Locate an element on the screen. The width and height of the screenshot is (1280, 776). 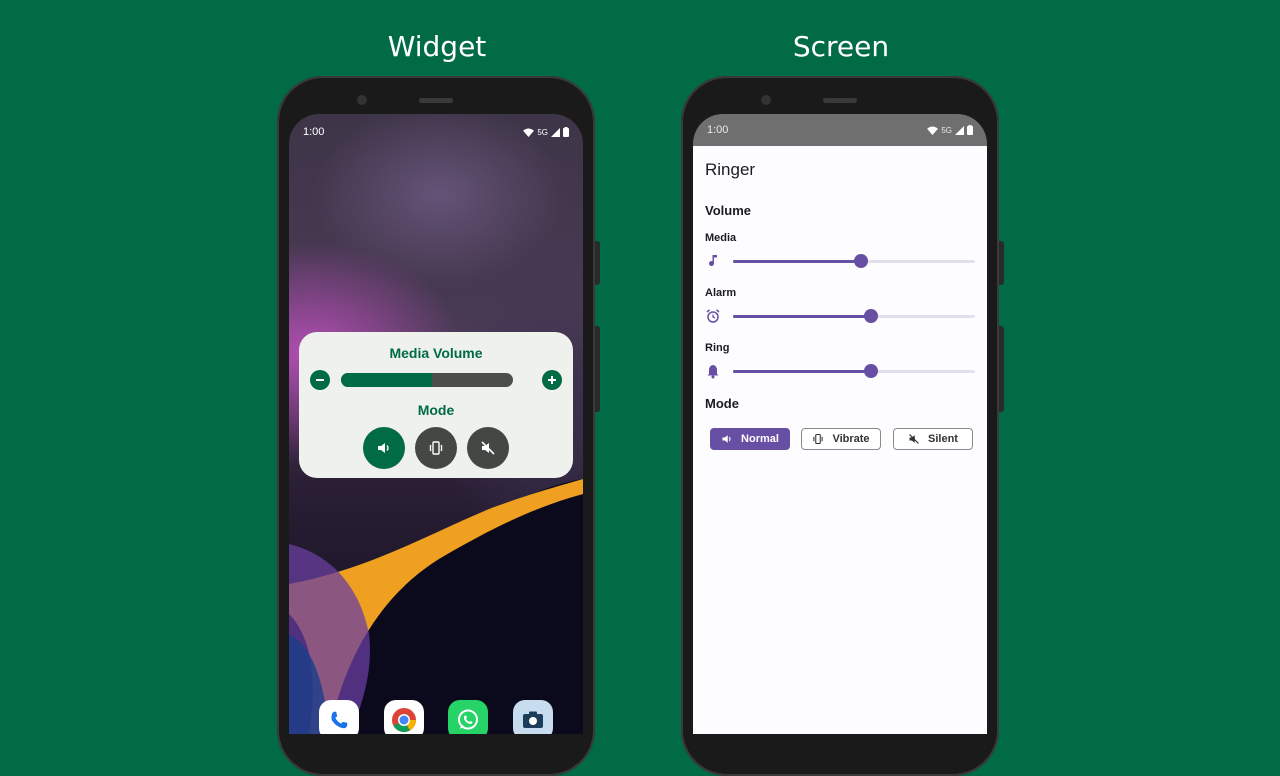
minus-icon is located at coordinates (320, 380).